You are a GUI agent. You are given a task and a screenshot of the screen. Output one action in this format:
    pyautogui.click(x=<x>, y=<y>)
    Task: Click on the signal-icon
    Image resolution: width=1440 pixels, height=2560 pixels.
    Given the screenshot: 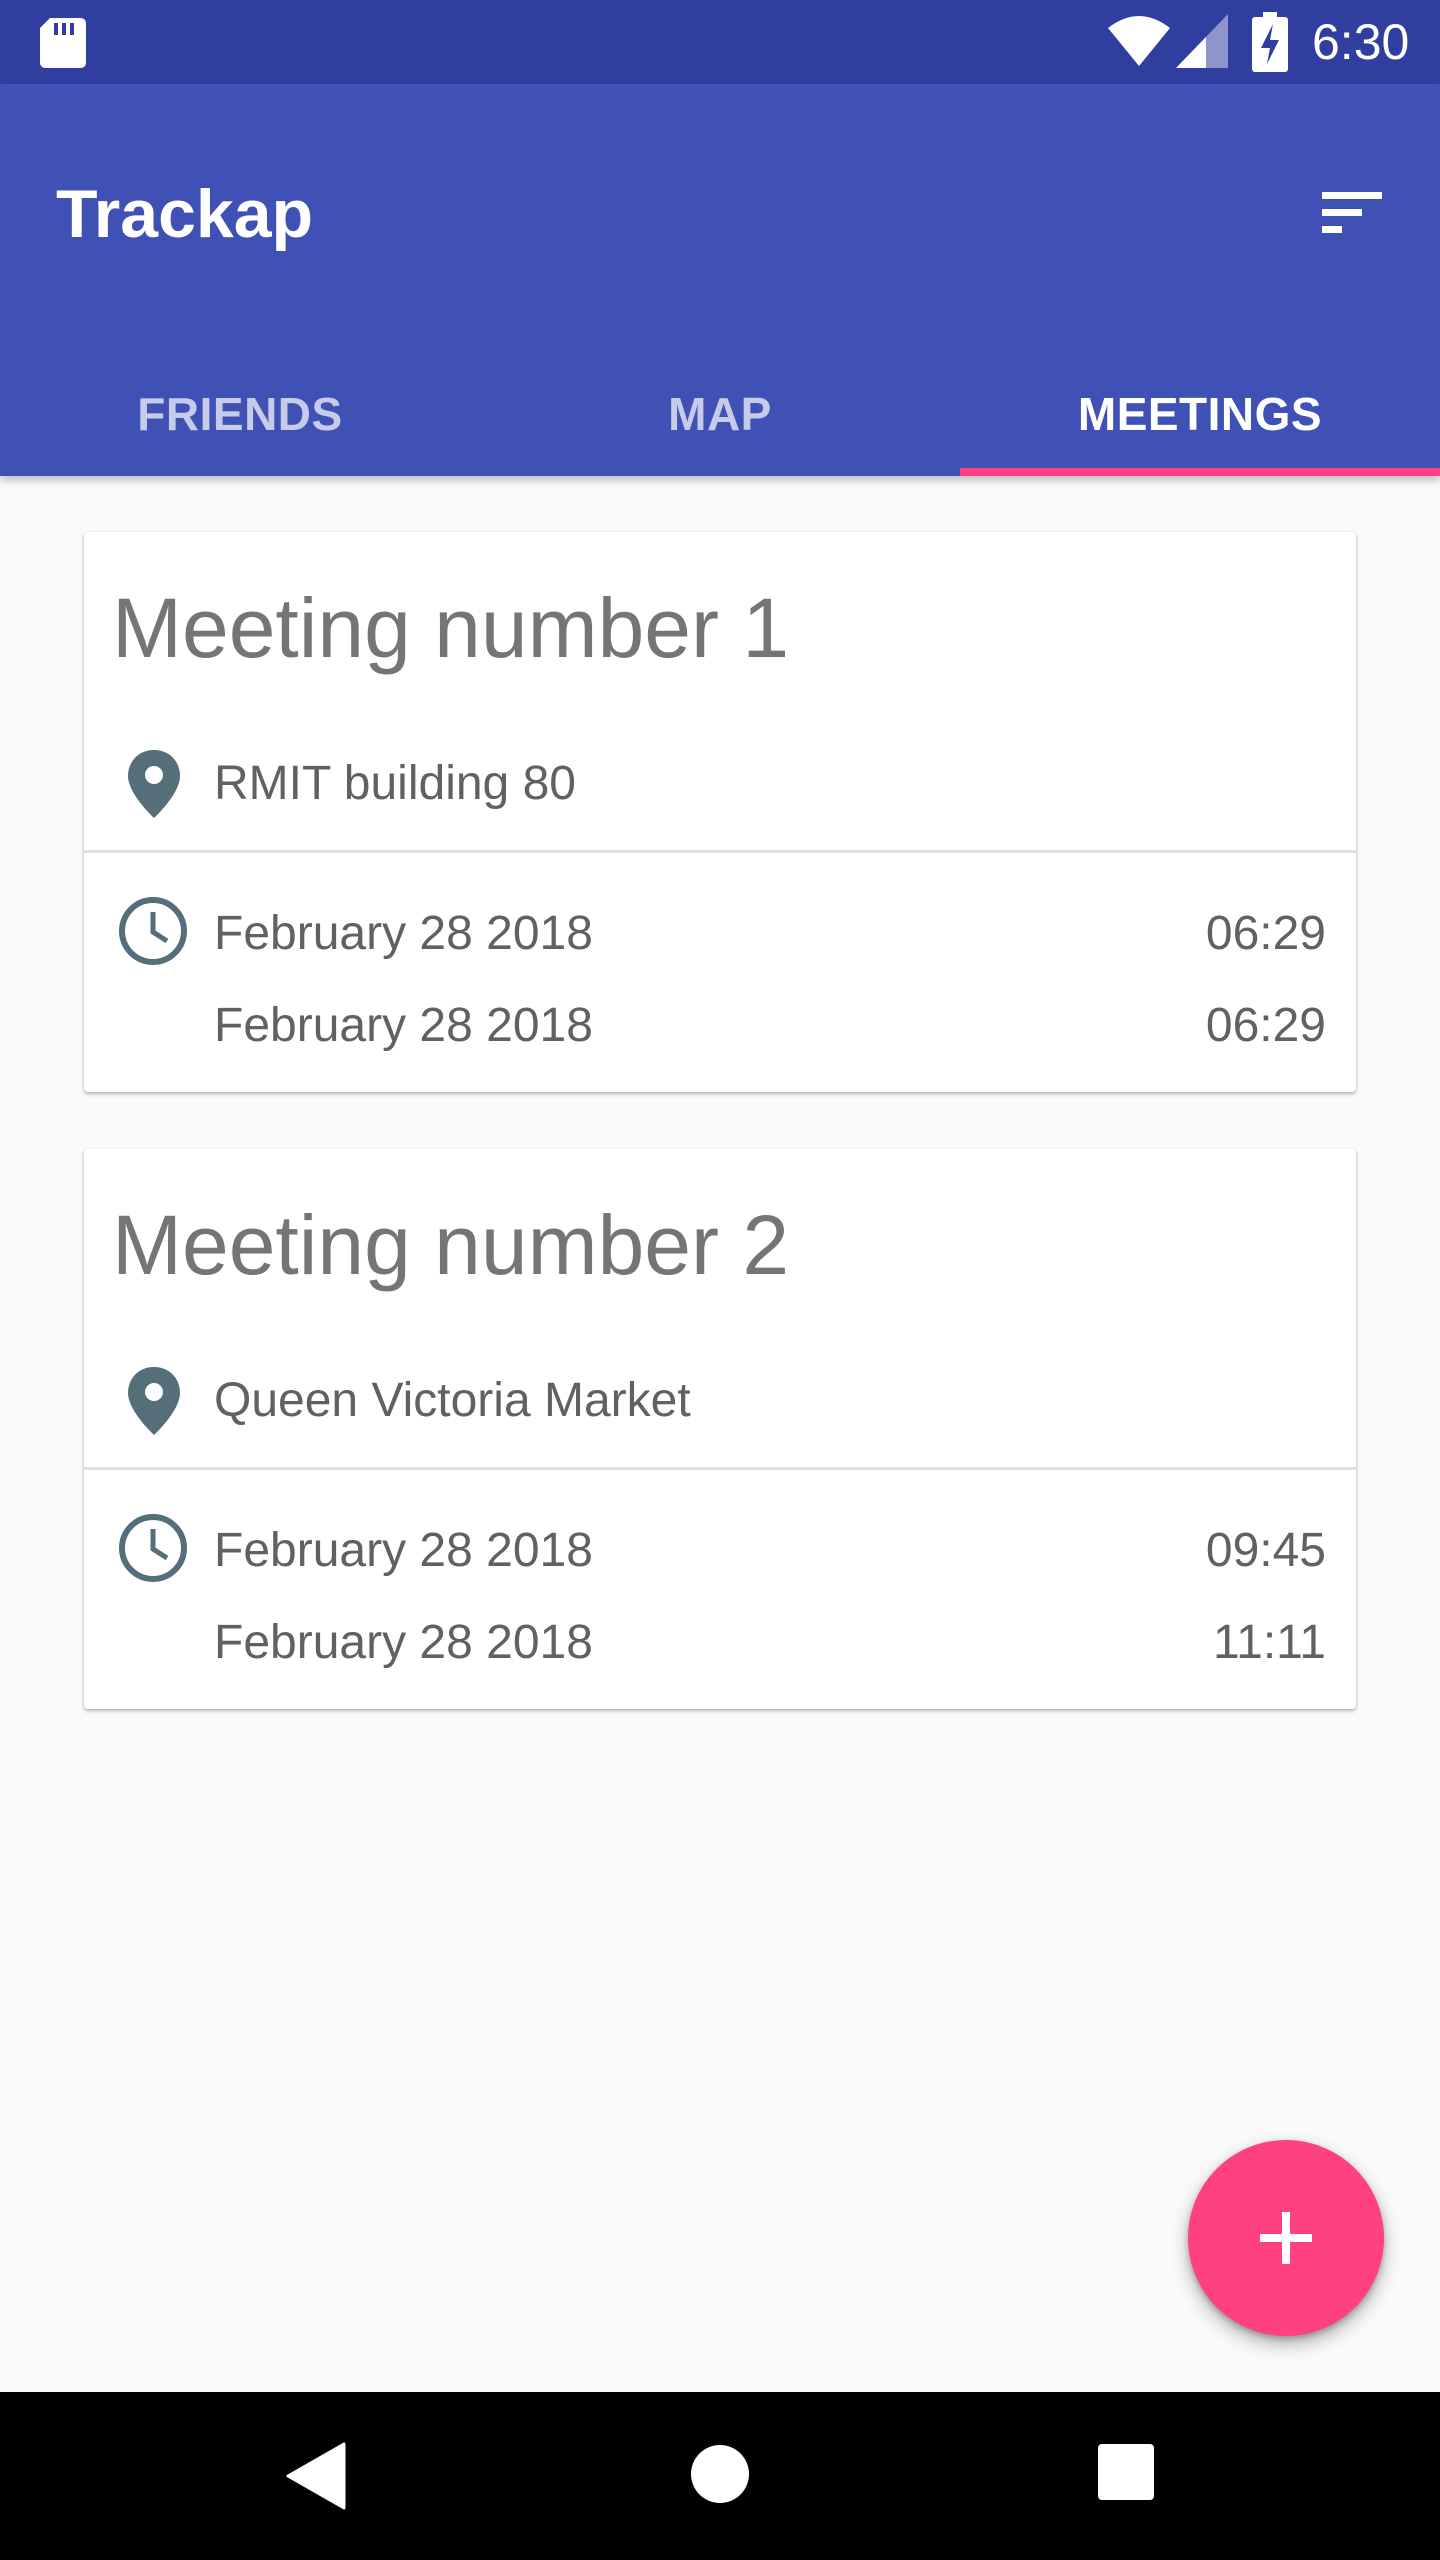 What is the action you would take?
    pyautogui.click(x=1202, y=41)
    